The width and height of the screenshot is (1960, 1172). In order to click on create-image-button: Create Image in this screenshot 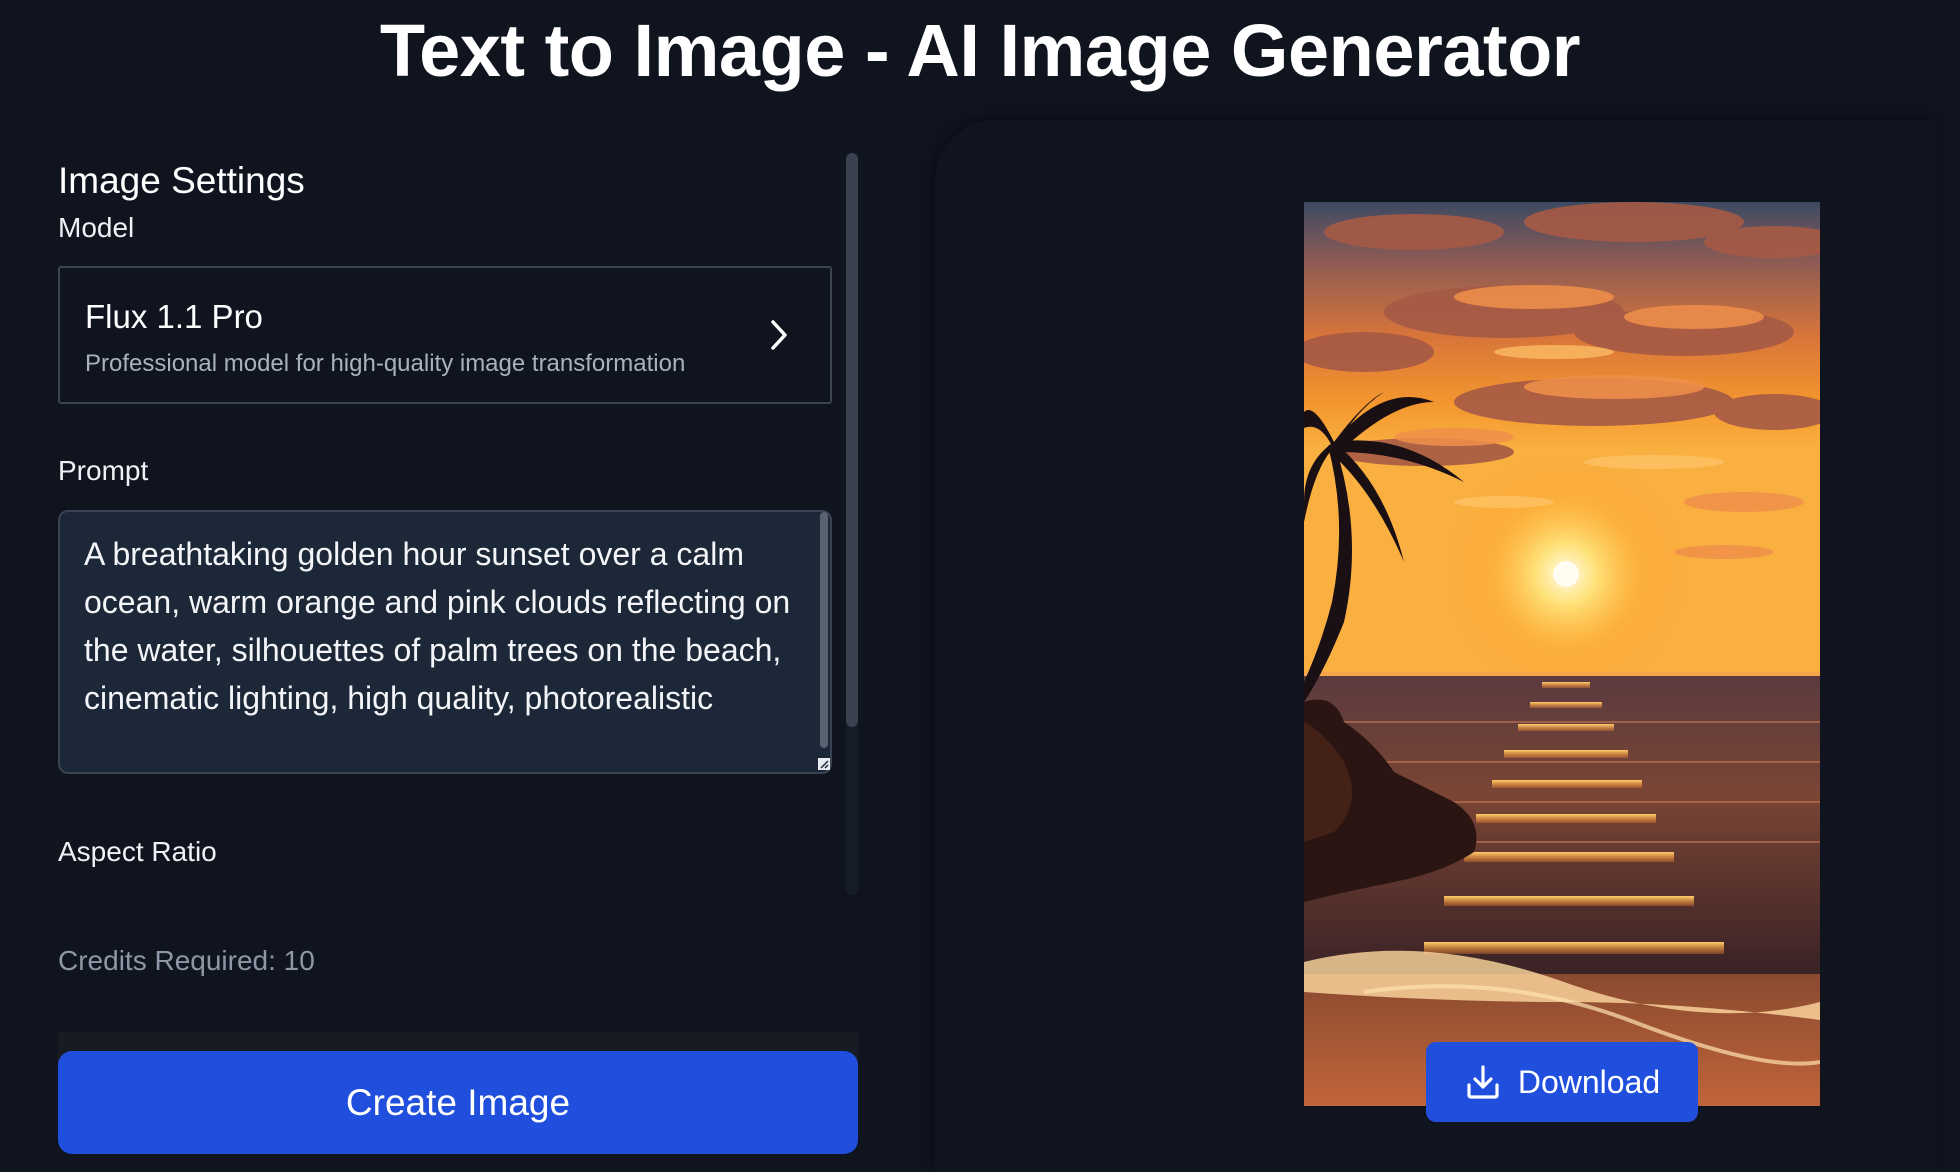, I will do `click(458, 1102)`.